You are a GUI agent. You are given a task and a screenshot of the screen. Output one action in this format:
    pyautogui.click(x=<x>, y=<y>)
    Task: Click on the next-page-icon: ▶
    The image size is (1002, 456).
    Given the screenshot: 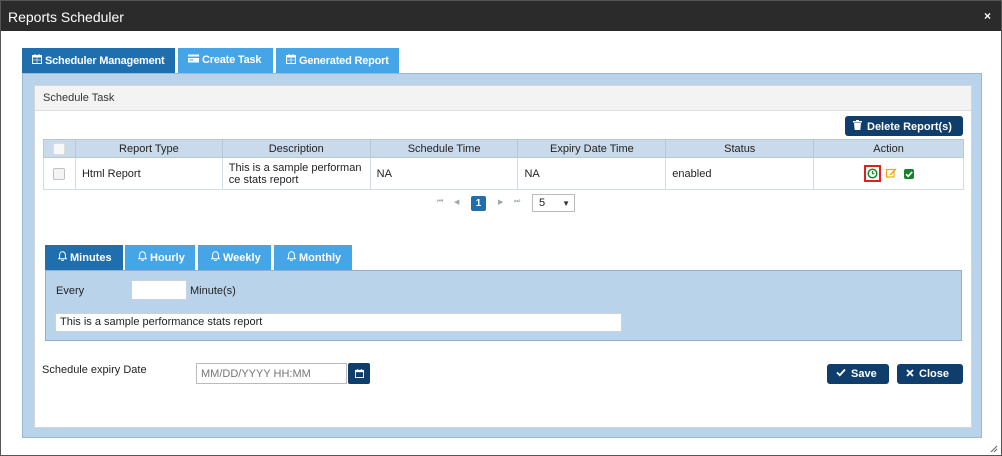 What is the action you would take?
    pyautogui.click(x=500, y=202)
    